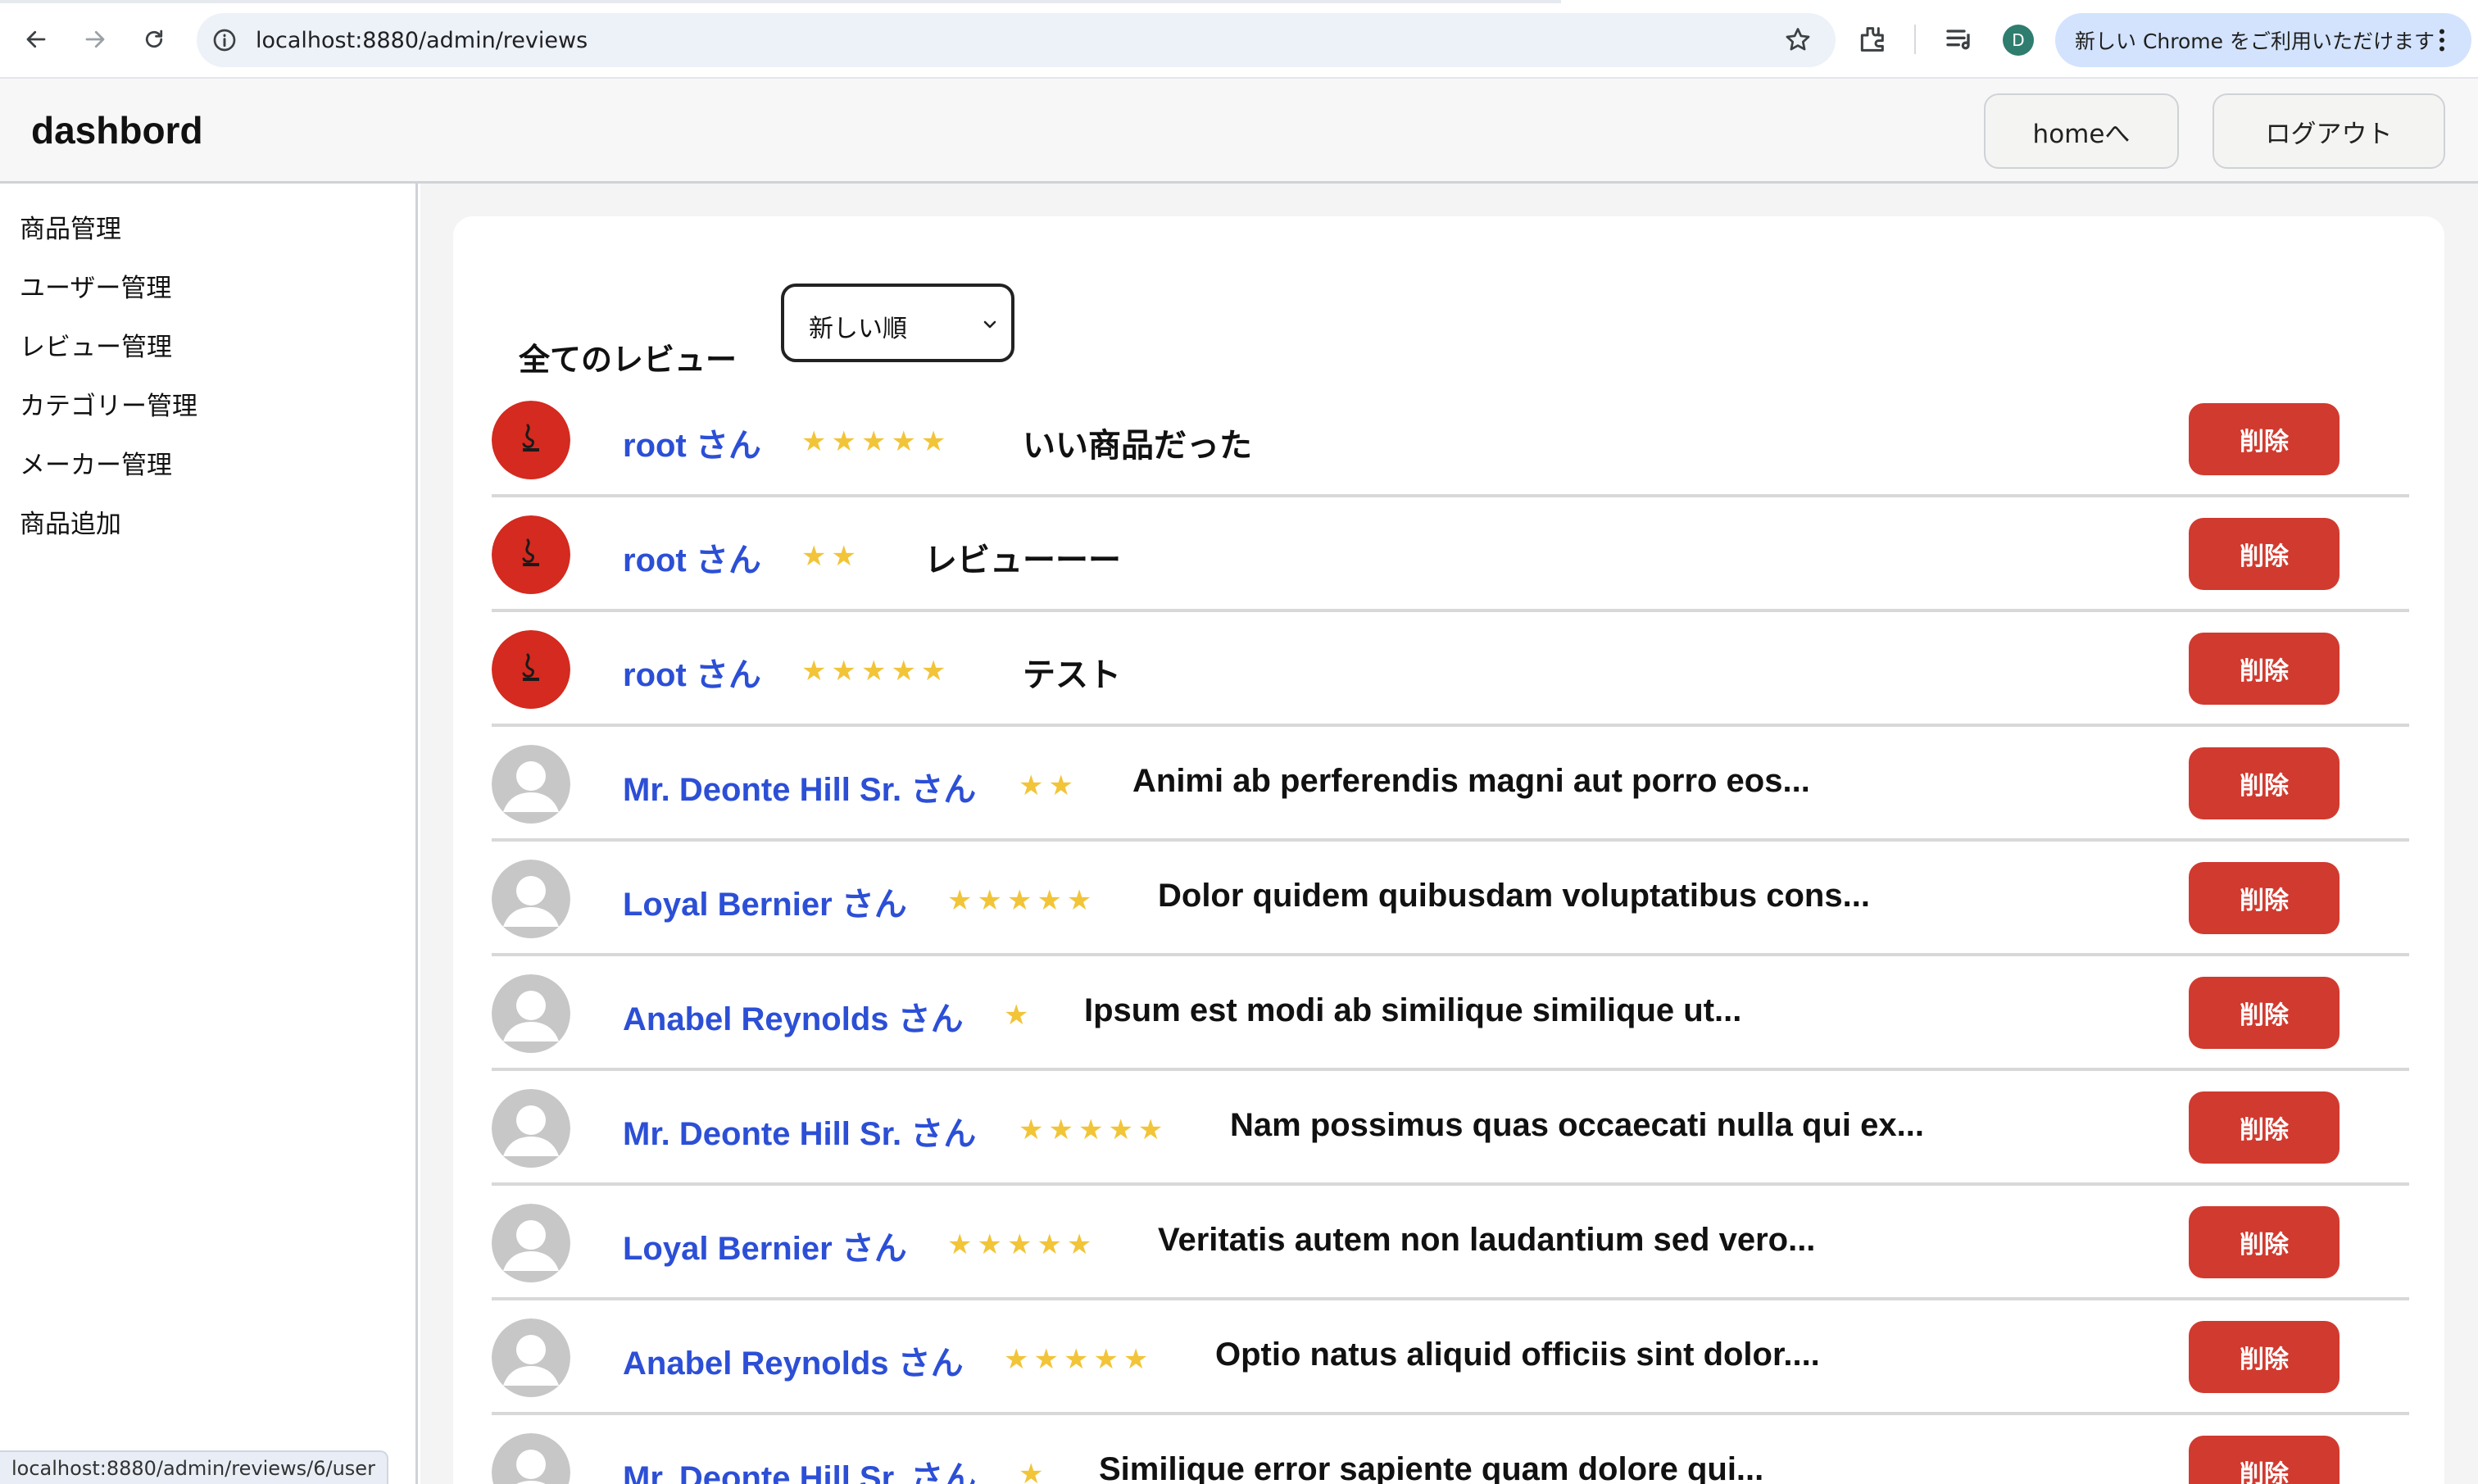  What do you see at coordinates (96, 344) in the screenshot?
I see `sidebar-item-reviews: レビュー管理` at bounding box center [96, 344].